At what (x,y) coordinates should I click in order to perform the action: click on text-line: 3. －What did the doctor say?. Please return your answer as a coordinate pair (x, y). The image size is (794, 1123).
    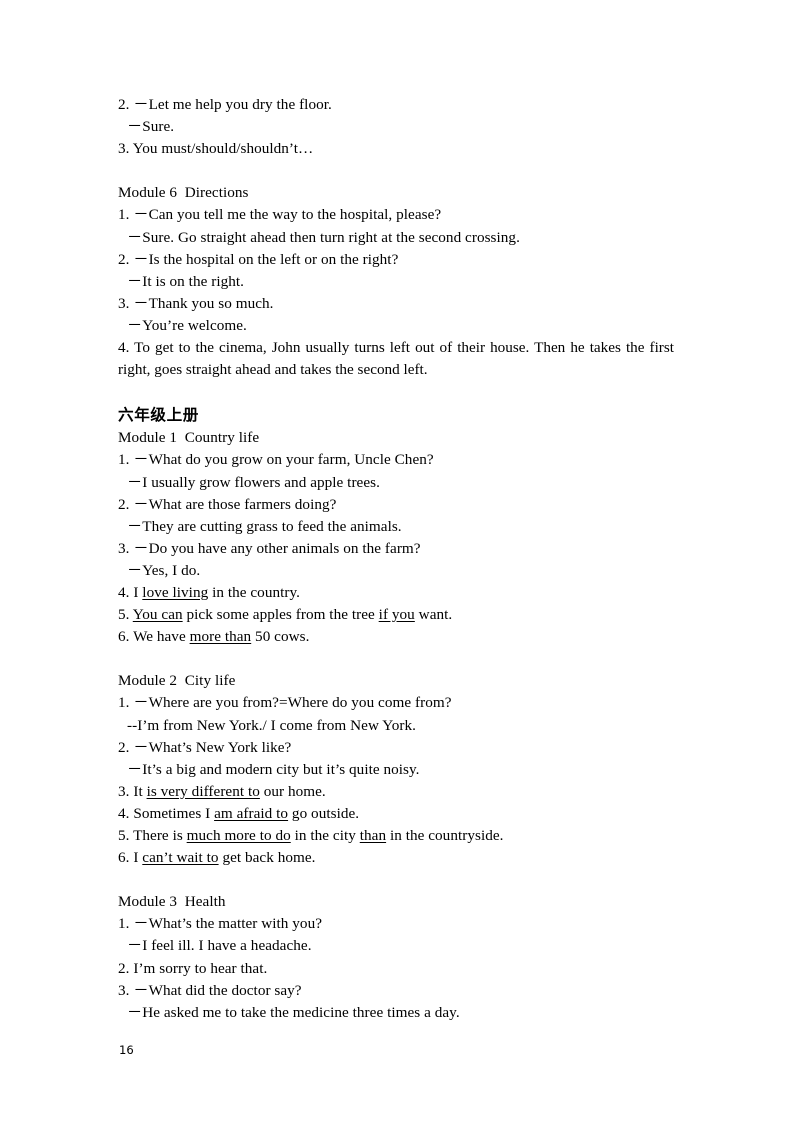
    Looking at the image, I should click on (210, 990).